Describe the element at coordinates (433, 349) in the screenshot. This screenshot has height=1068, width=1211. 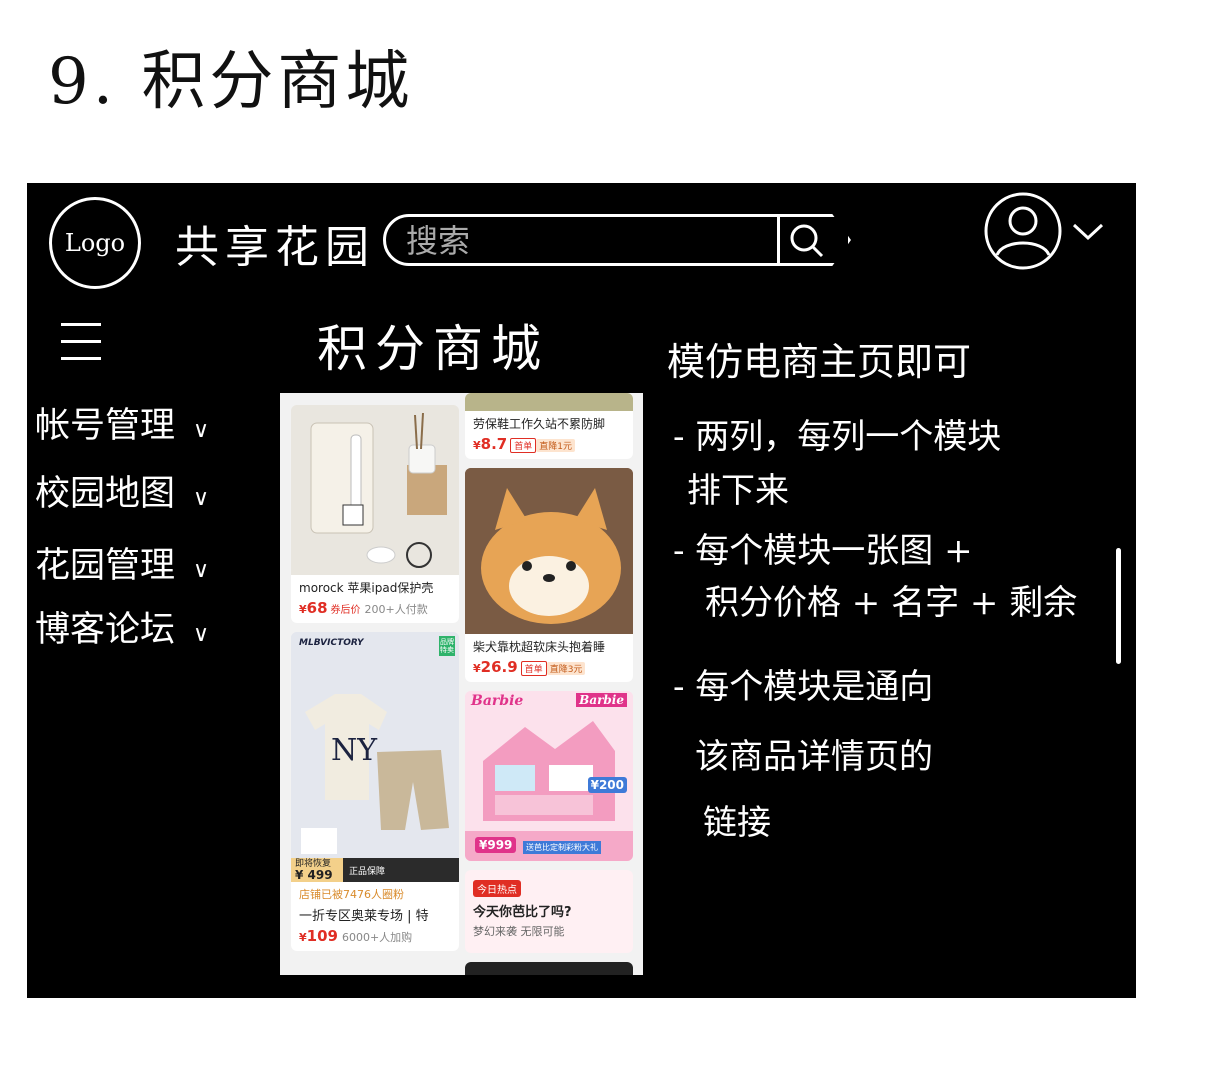
I see `main-title: 积分商城` at that location.